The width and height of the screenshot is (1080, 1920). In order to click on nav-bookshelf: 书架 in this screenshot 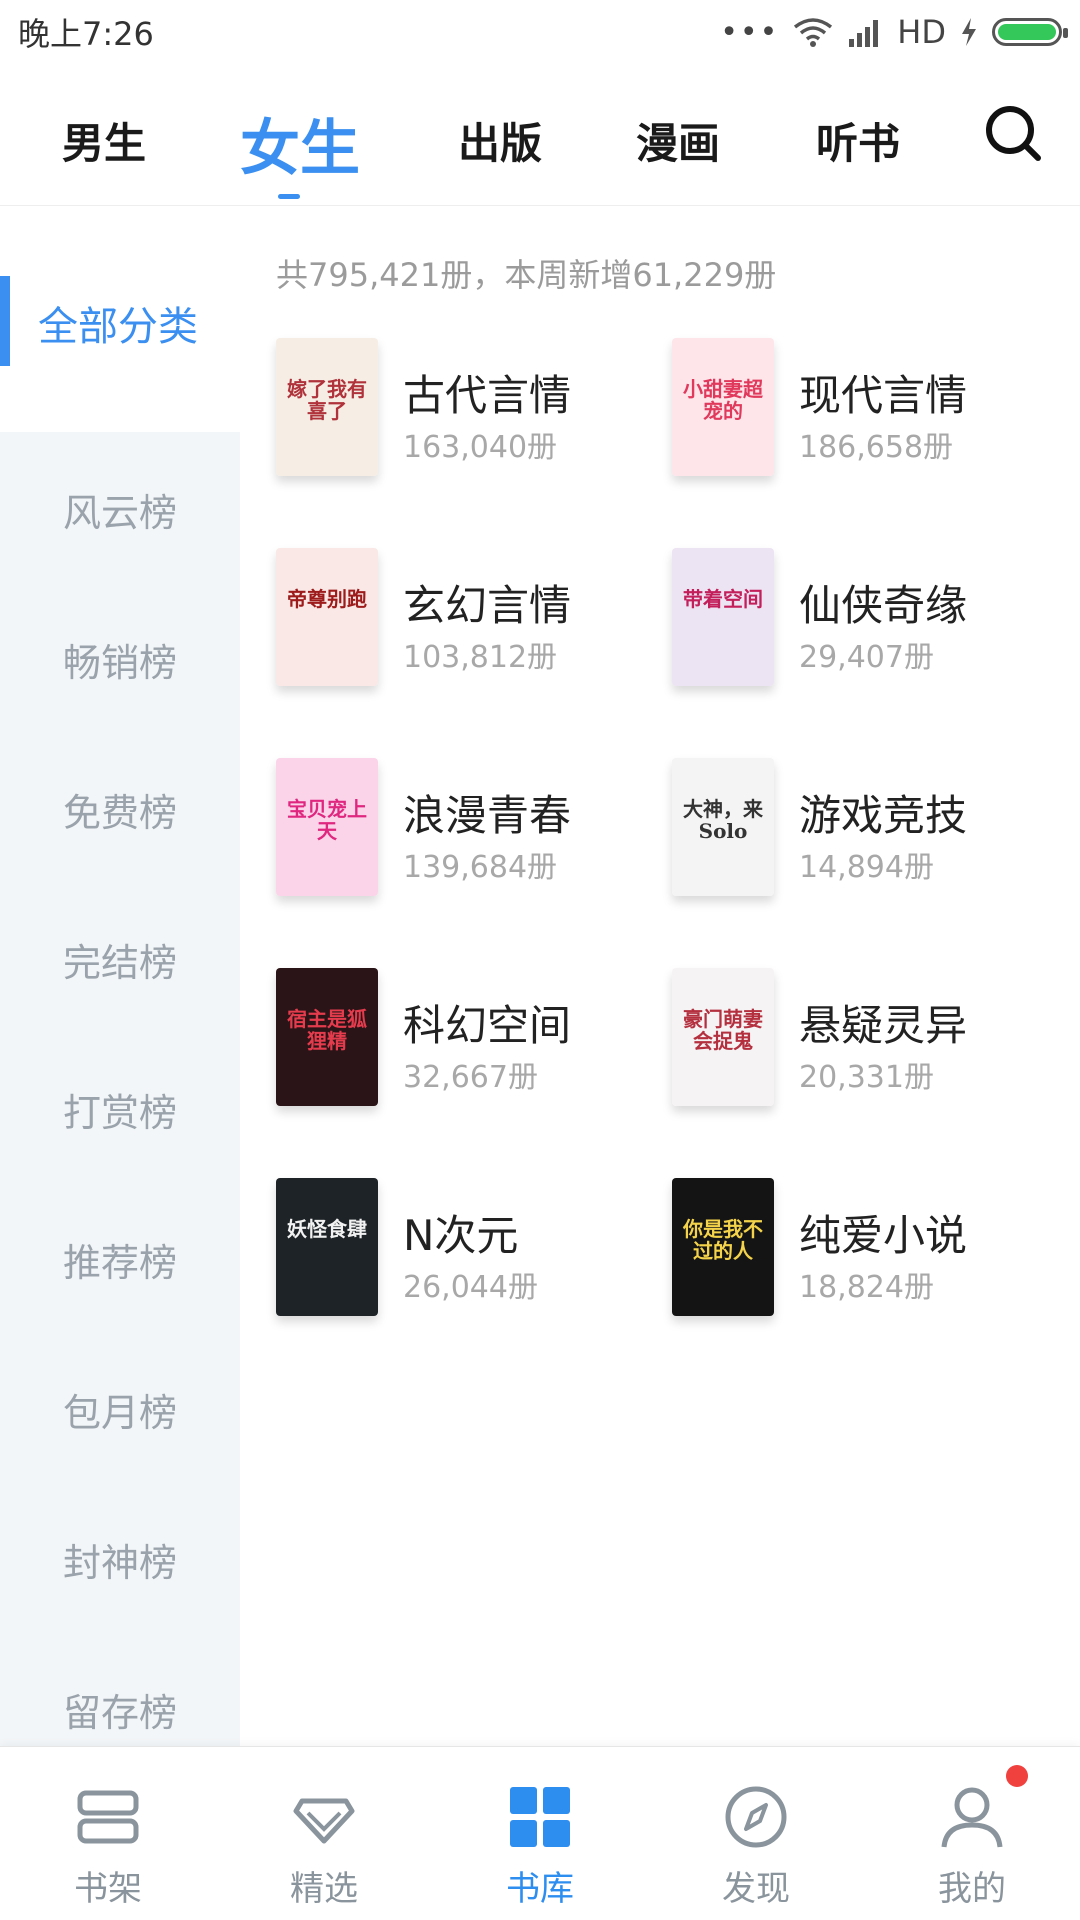, I will do `click(108, 1833)`.